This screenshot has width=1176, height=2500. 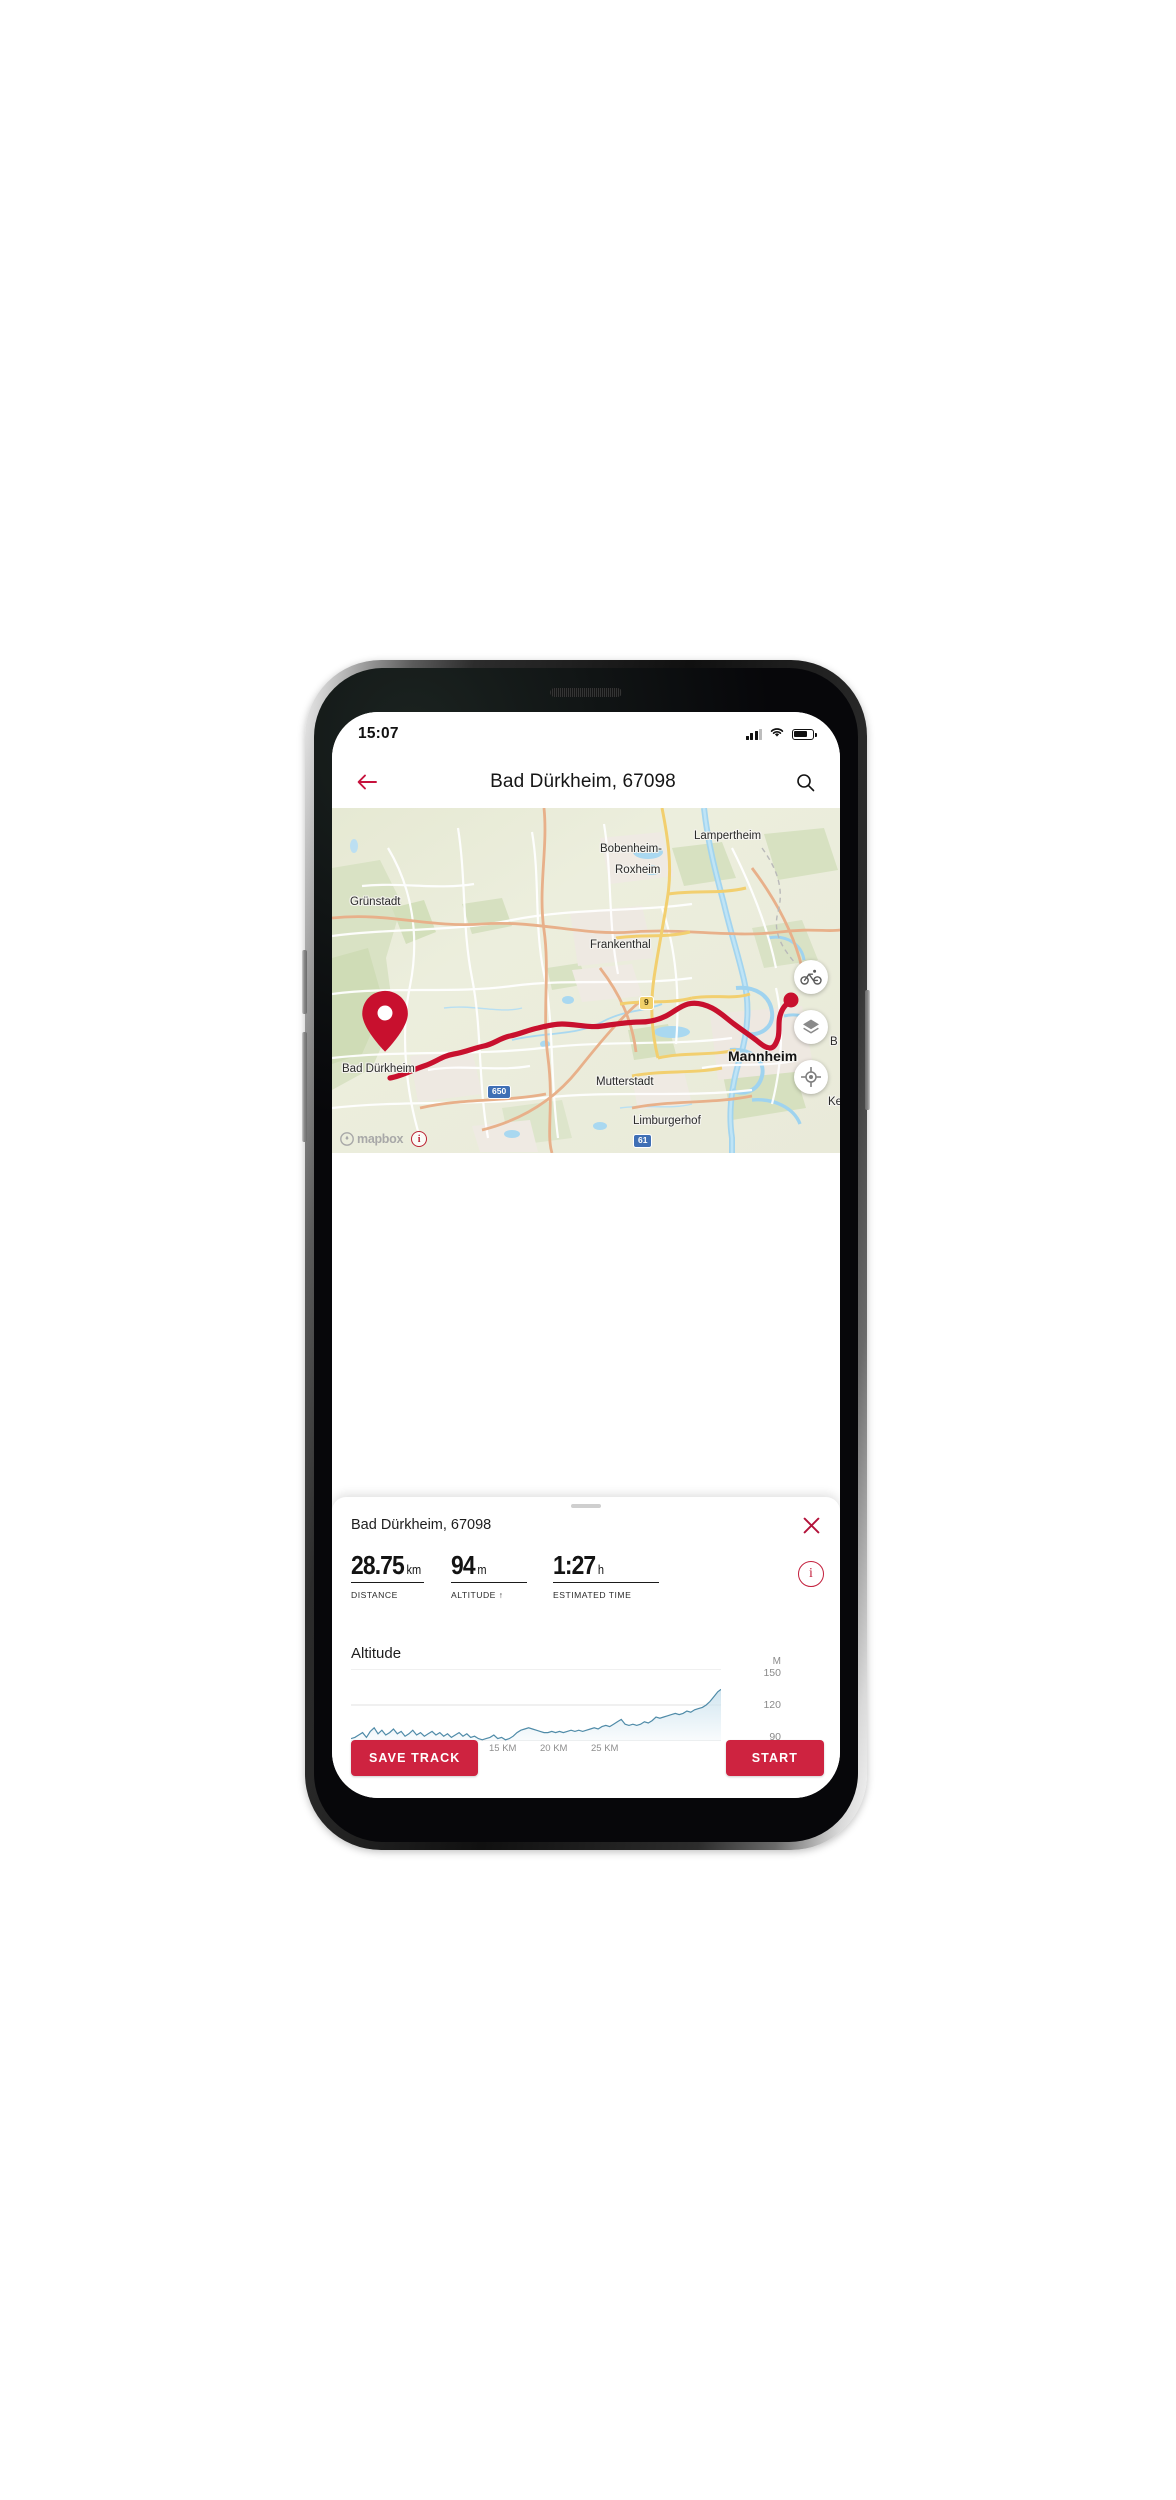 What do you see at coordinates (756, 1701) in the screenshot?
I see `altitude-y-axis: M 150 120 90` at bounding box center [756, 1701].